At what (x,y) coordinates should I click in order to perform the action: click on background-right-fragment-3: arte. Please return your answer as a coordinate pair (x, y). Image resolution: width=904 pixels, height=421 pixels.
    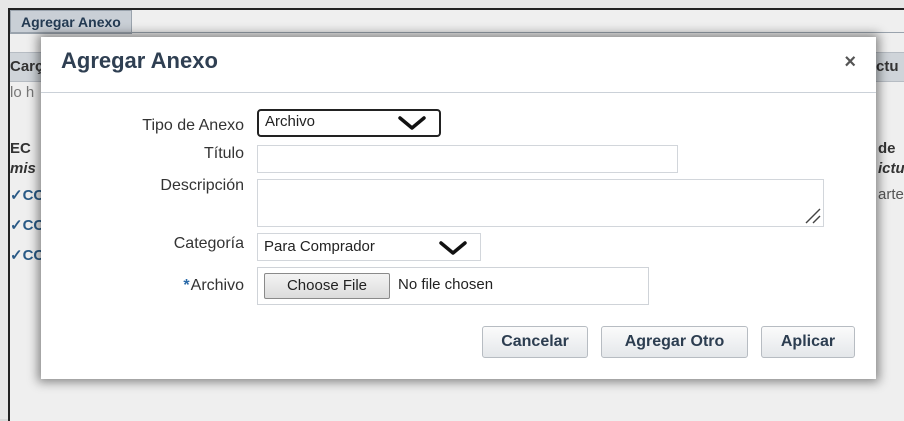
    Looking at the image, I should click on (891, 194).